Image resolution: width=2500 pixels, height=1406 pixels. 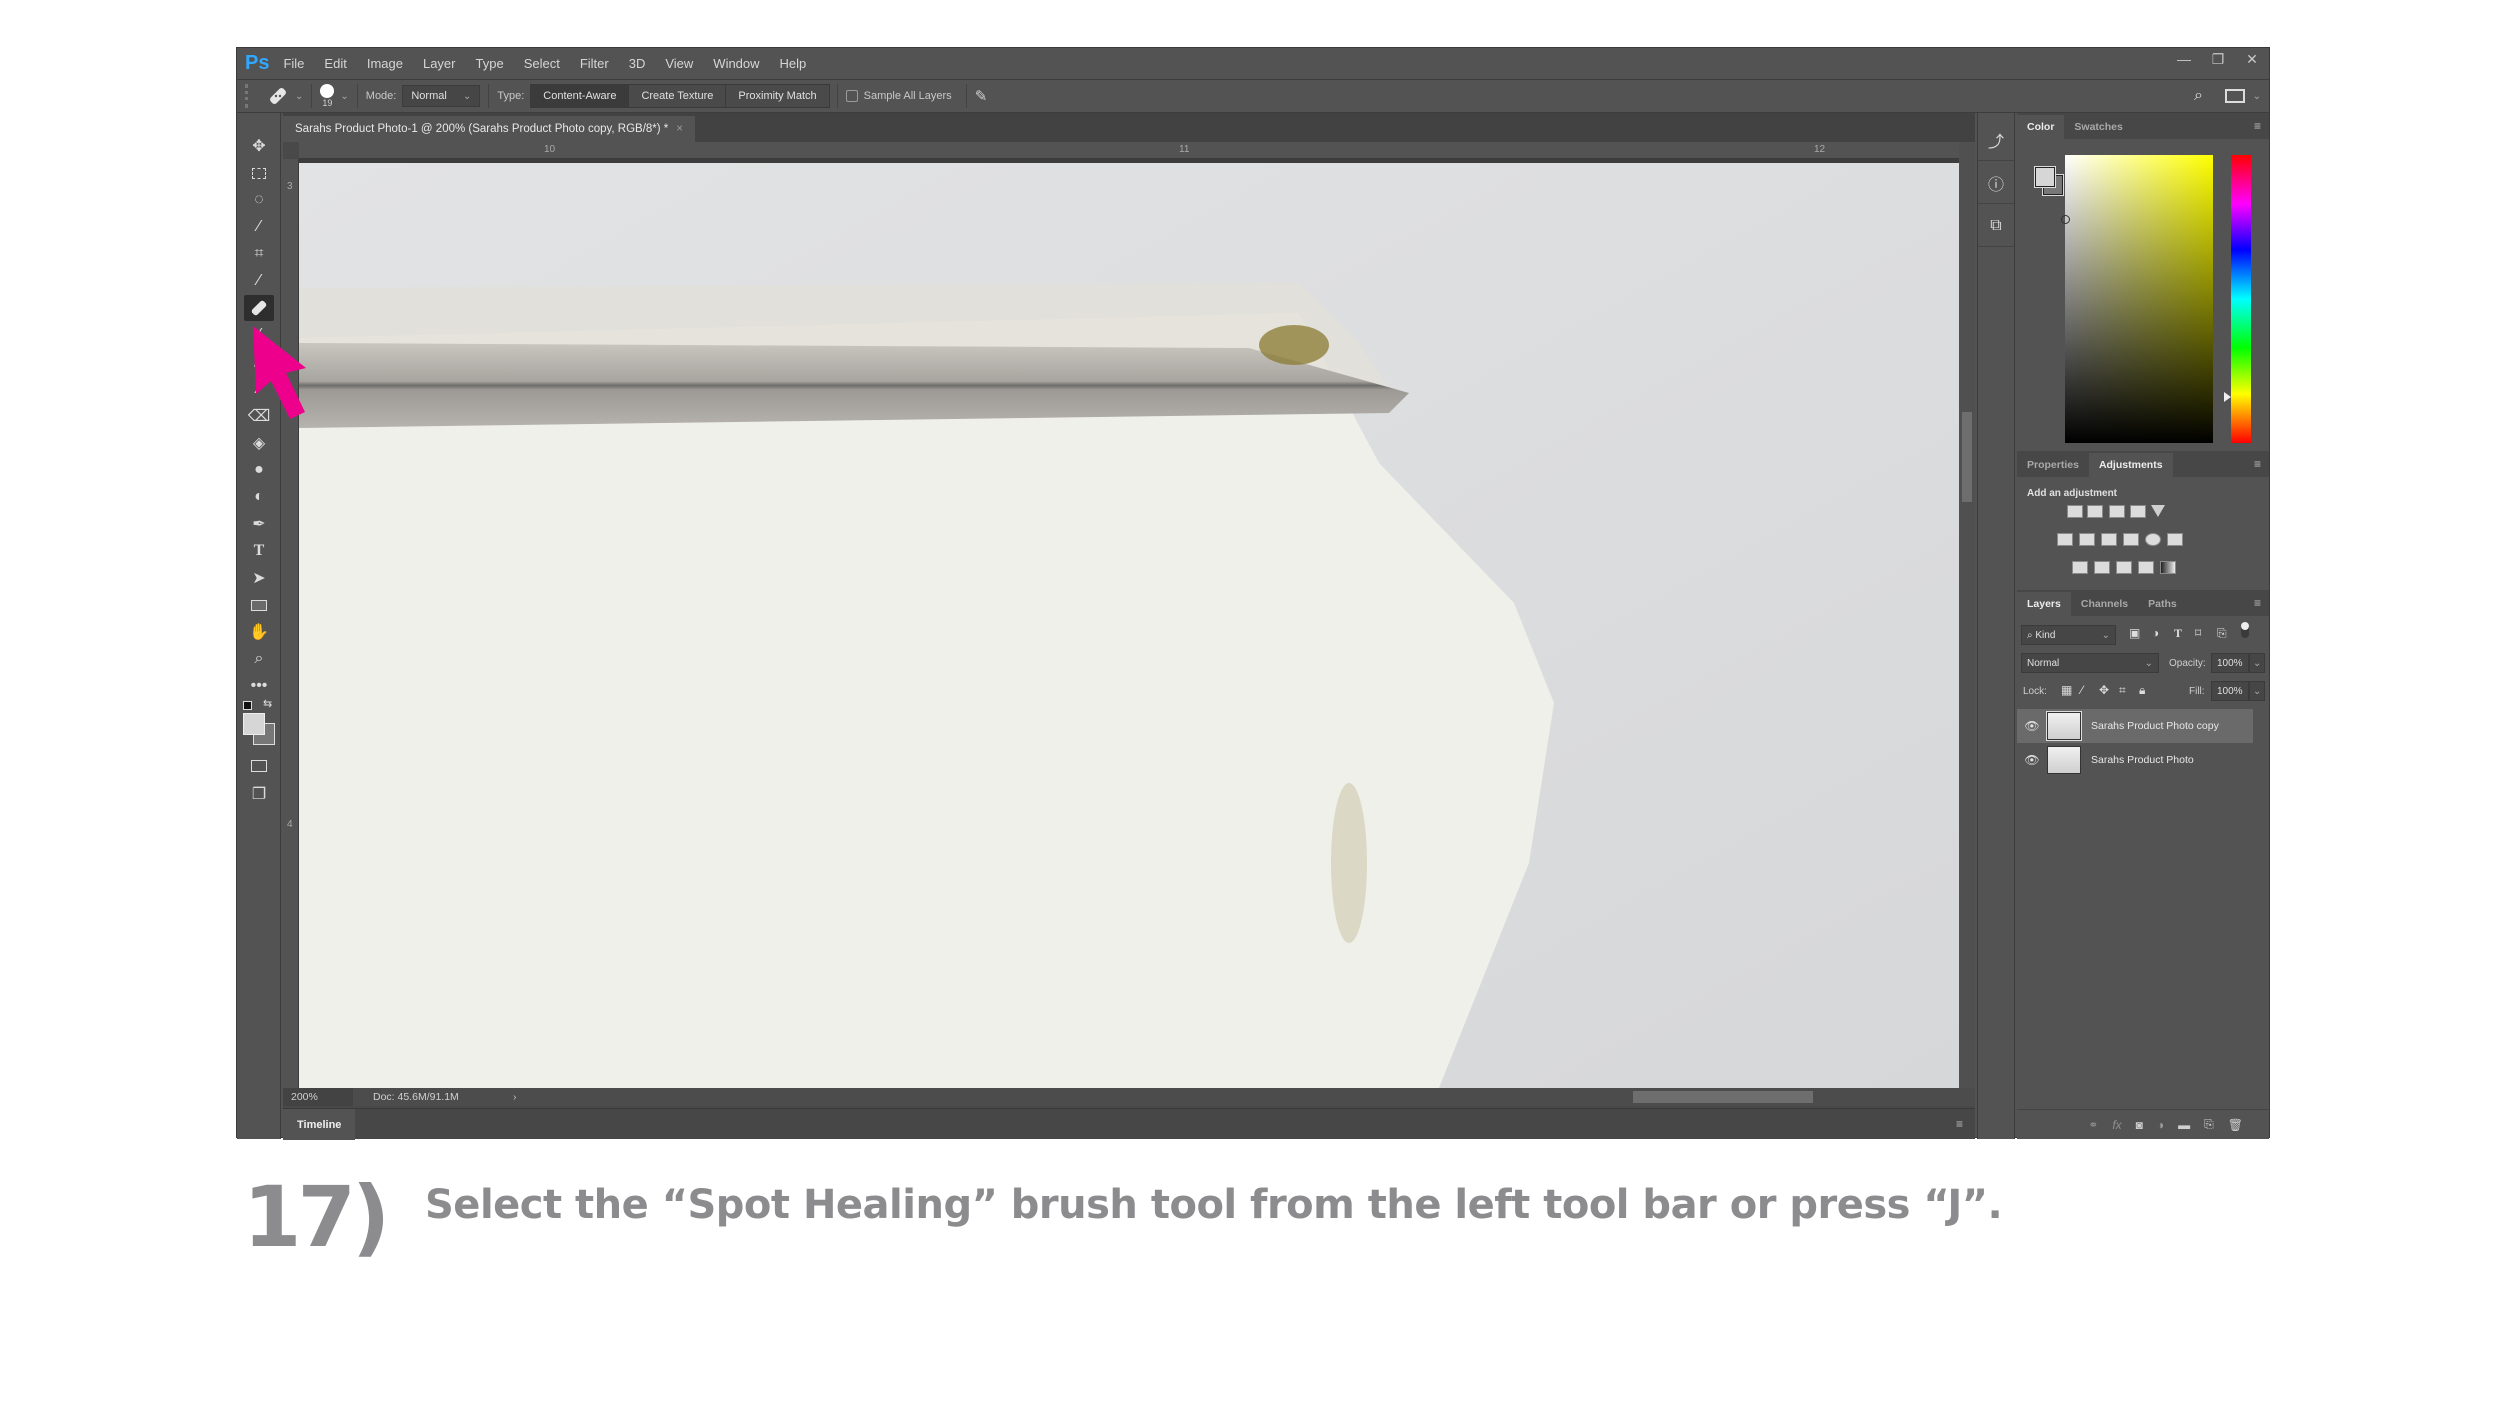 What do you see at coordinates (259, 173) in the screenshot?
I see `marquee-tool` at bounding box center [259, 173].